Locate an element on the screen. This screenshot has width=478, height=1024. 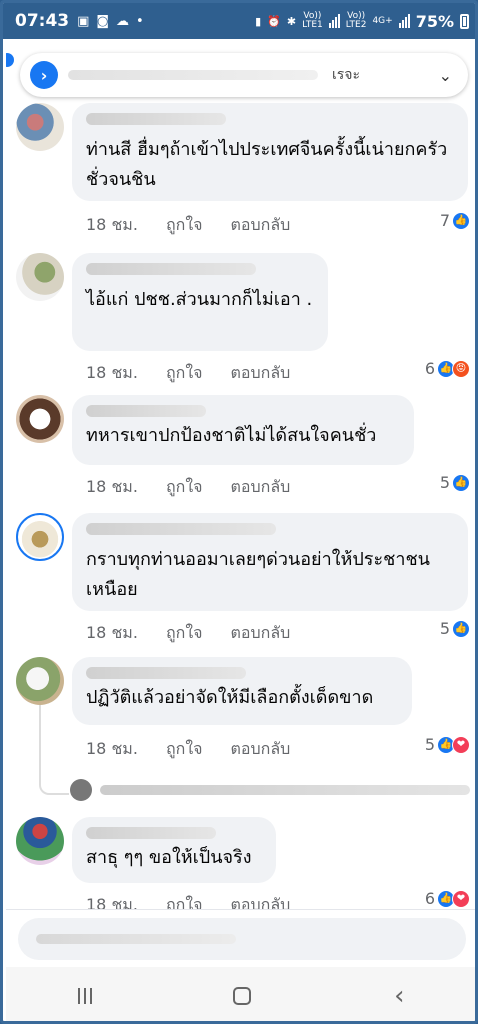
reaction-number: 7 is located at coordinates (444, 220).